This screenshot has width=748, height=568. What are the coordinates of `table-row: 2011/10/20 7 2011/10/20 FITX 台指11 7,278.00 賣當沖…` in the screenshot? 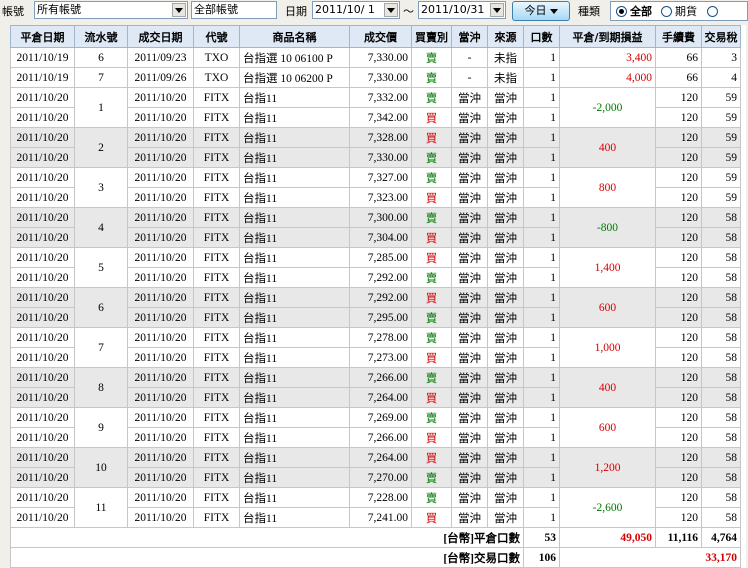 It's located at (375, 347).